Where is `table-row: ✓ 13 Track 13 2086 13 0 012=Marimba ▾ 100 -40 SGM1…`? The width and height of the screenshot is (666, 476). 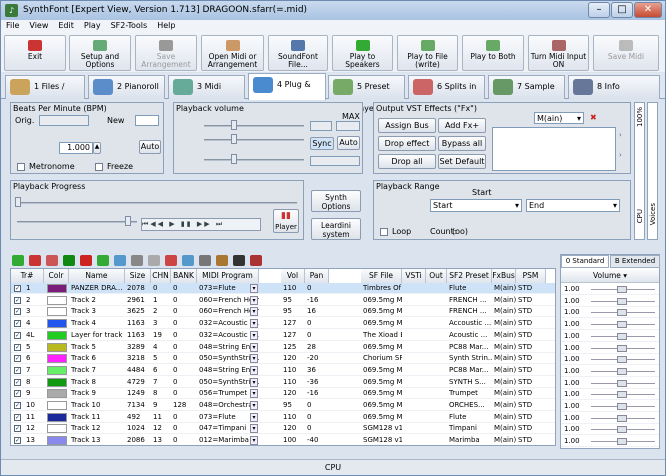 table-row: ✓ 13 Track 13 2086 13 0 012=Marimba ▾ 100 -40 SGM1… is located at coordinates (283, 440).